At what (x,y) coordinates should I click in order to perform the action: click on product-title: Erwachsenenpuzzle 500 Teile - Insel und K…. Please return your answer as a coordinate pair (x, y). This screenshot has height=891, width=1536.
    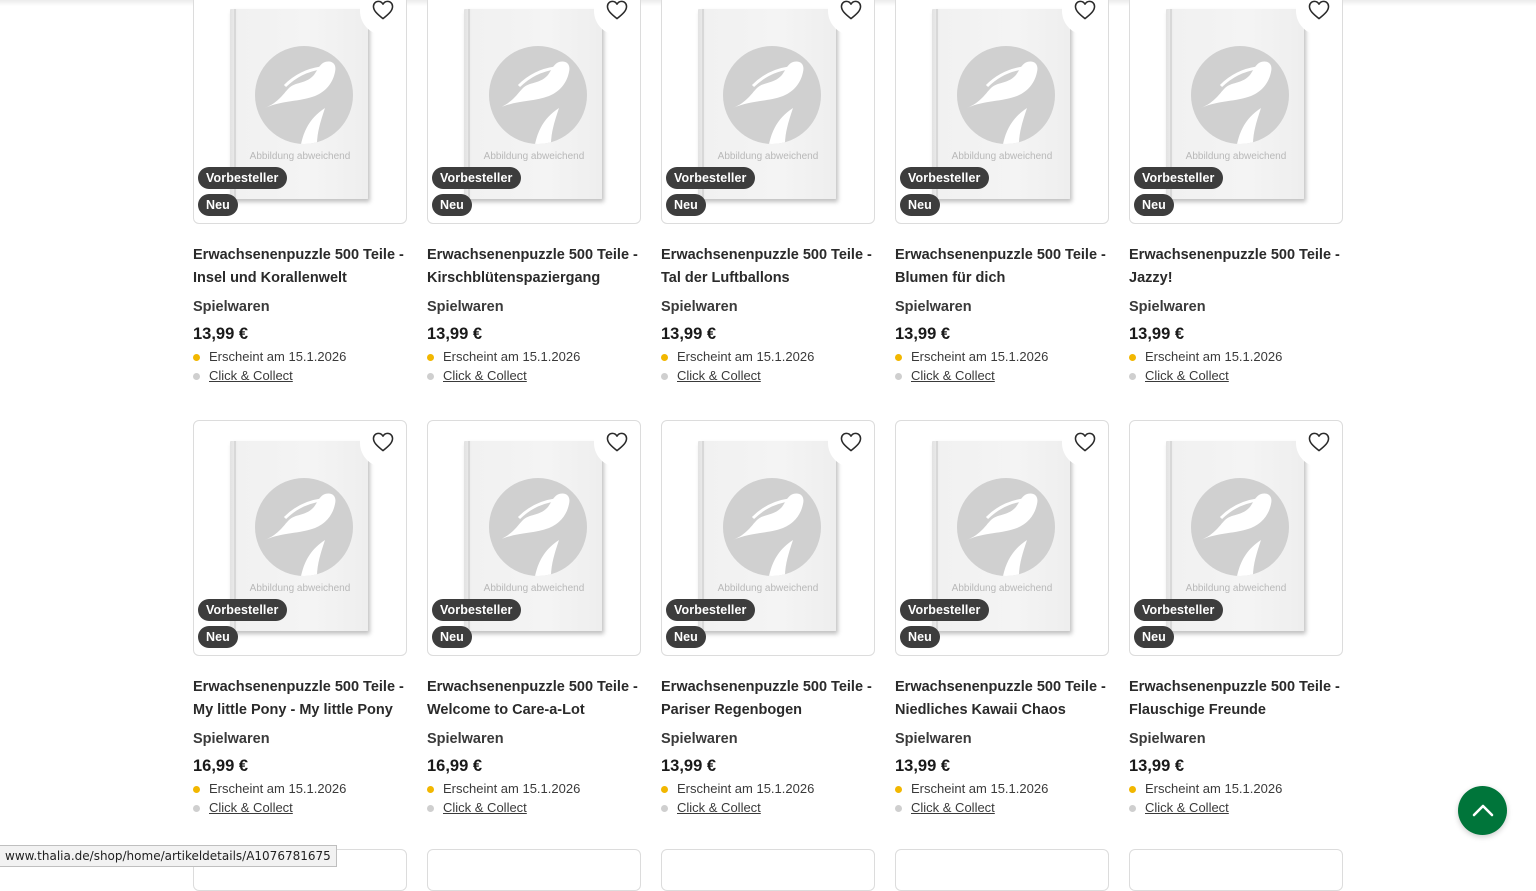
    Looking at the image, I should click on (300, 266).